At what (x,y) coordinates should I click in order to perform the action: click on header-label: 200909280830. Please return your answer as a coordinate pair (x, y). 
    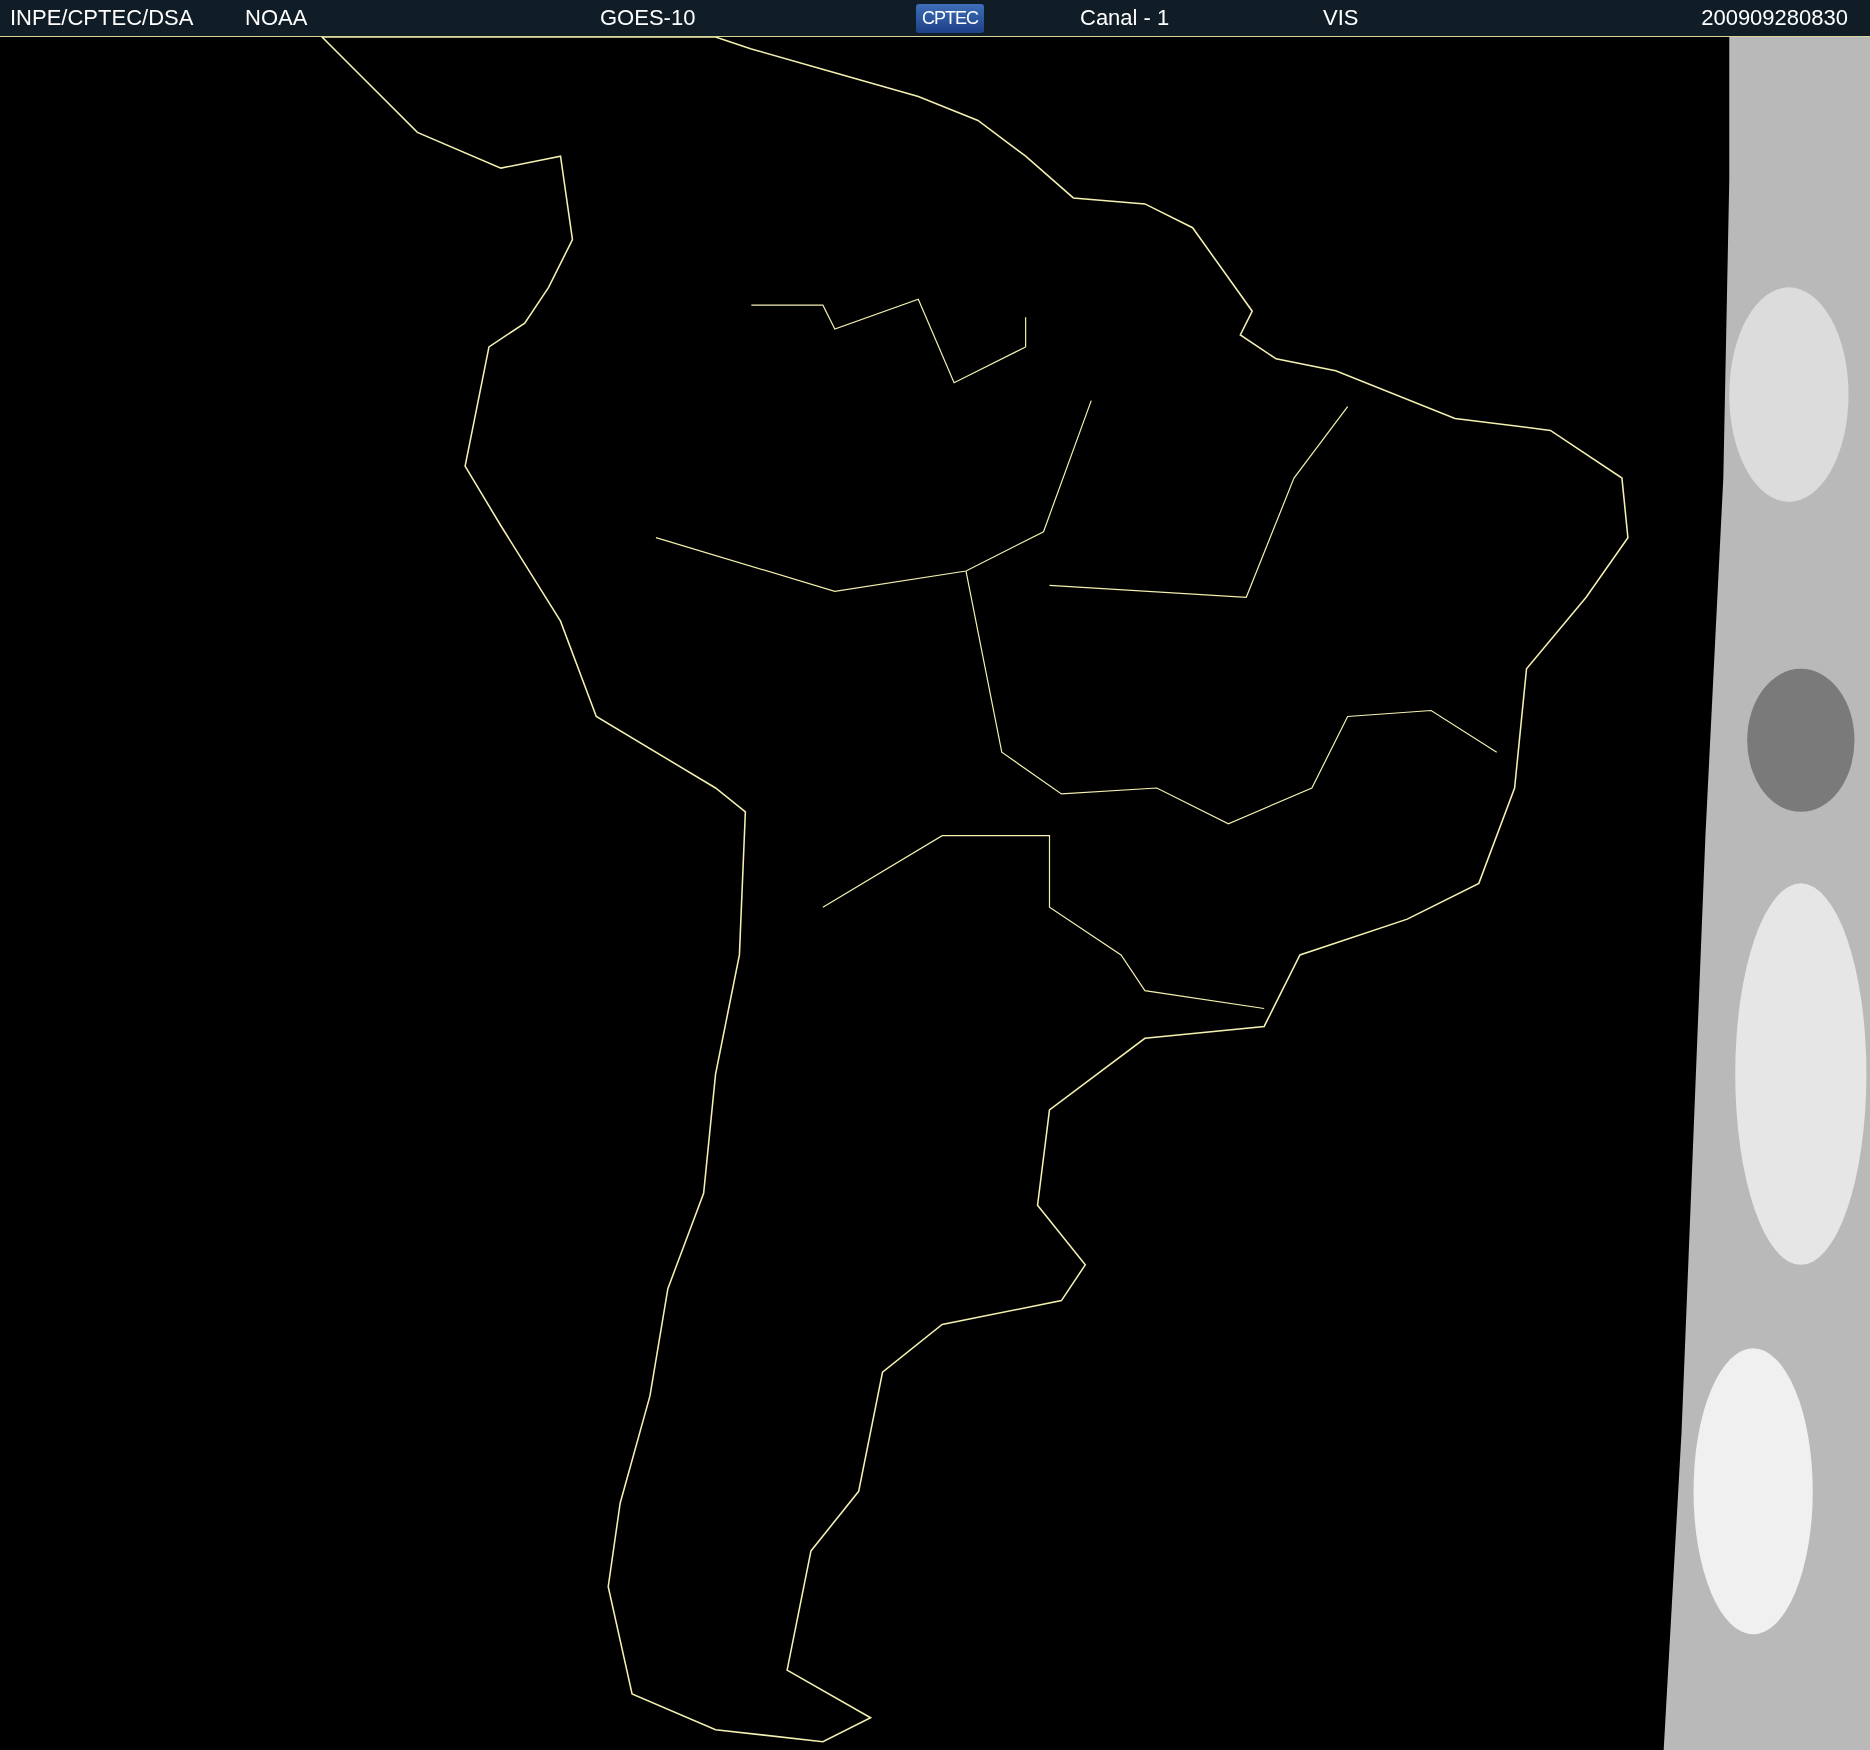
    Looking at the image, I should click on (1774, 18).